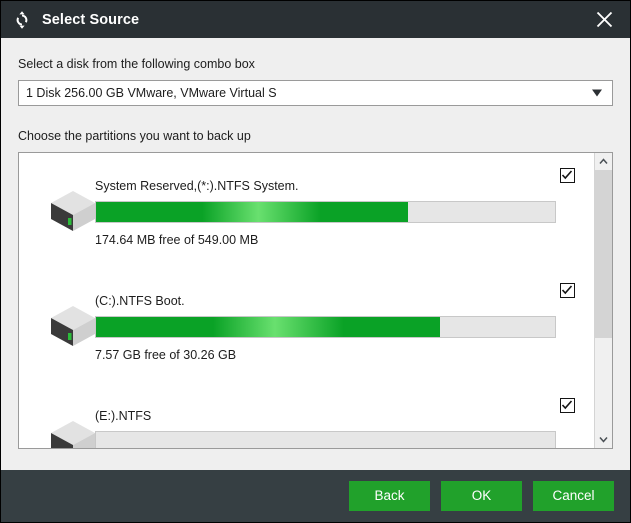 Image resolution: width=631 pixels, height=523 pixels. What do you see at coordinates (306, 415) in the screenshot?
I see `list-item: (E:).NTFS` at bounding box center [306, 415].